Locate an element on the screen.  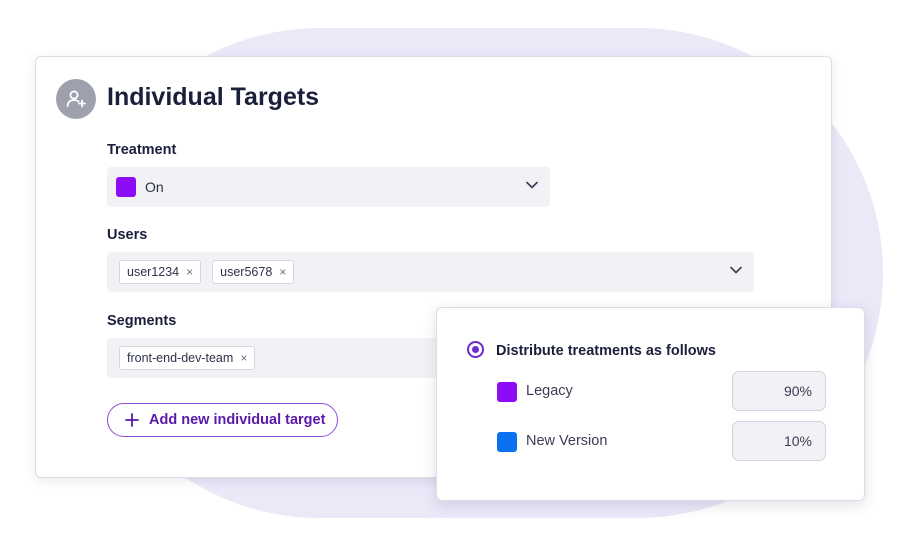
user-plus-icon is located at coordinates (76, 99).